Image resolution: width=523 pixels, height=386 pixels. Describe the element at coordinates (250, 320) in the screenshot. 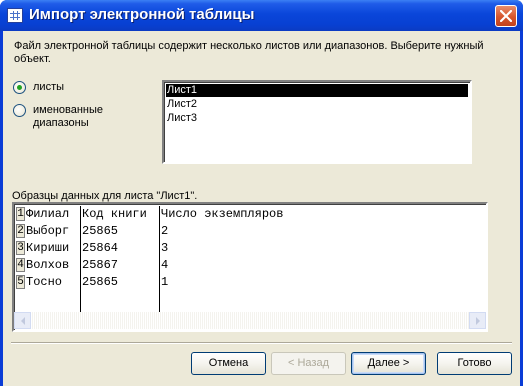

I see `horizontal-scrollbar` at that location.